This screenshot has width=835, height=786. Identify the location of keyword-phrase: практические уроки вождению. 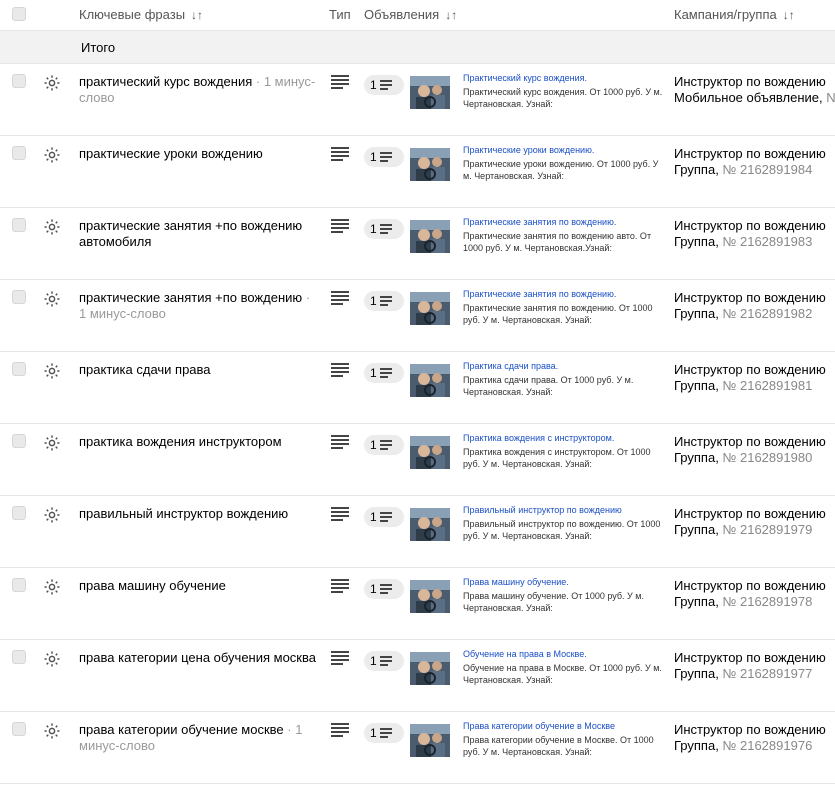
(199, 154).